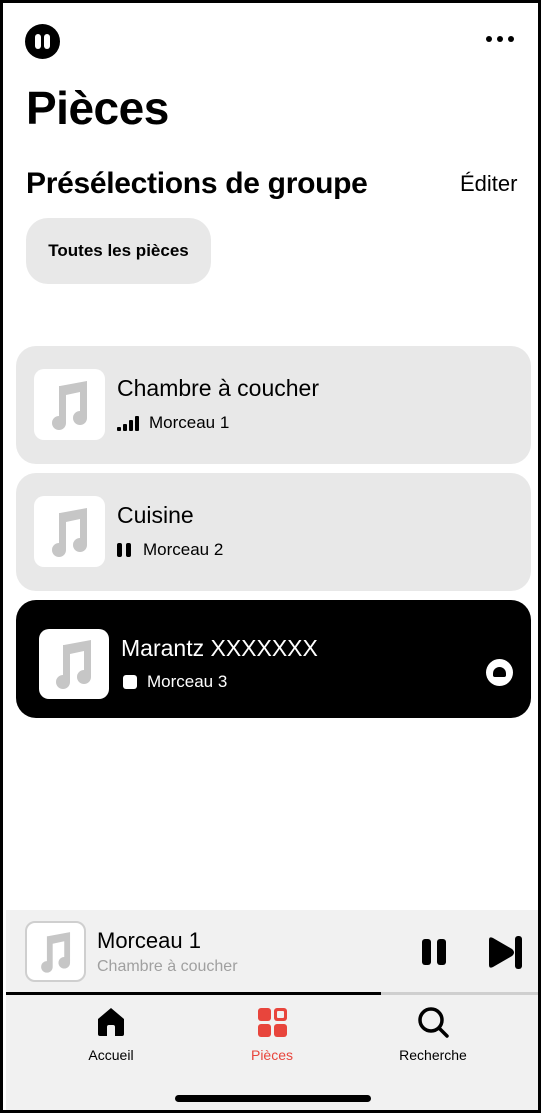 The width and height of the screenshot is (541, 1113). What do you see at coordinates (433, 1022) in the screenshot?
I see `search-icon` at bounding box center [433, 1022].